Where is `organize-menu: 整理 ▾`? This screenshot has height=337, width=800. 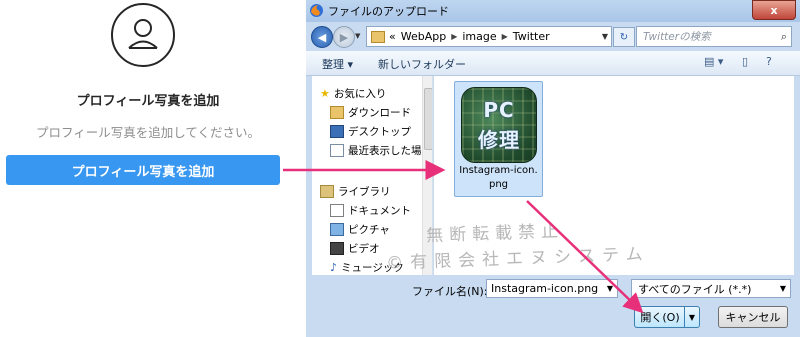 organize-menu: 整理 ▾ is located at coordinates (337, 64).